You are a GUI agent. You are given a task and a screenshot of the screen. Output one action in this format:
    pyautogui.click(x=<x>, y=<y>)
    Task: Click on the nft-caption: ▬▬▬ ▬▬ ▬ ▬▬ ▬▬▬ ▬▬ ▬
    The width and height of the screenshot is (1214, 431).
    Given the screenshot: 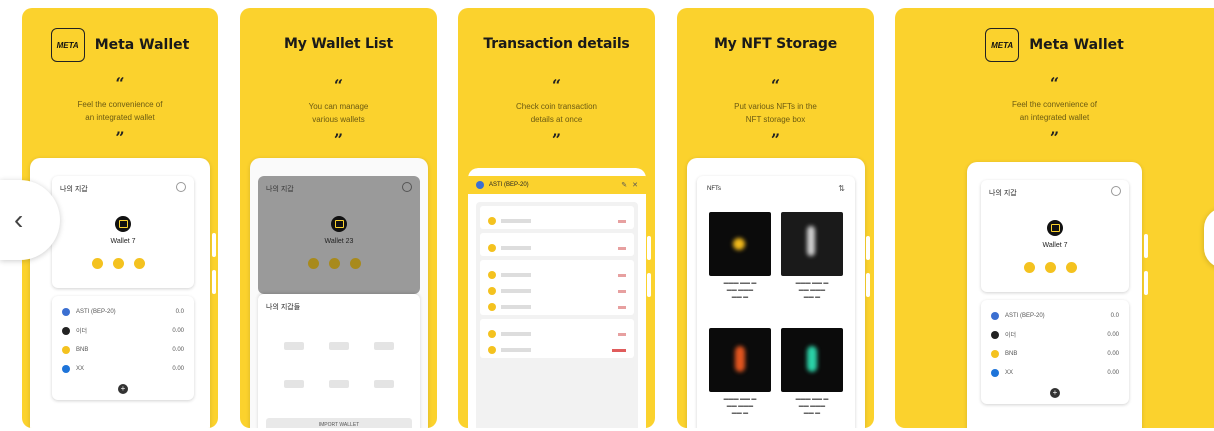 What is the action you would take?
    pyautogui.click(x=812, y=290)
    